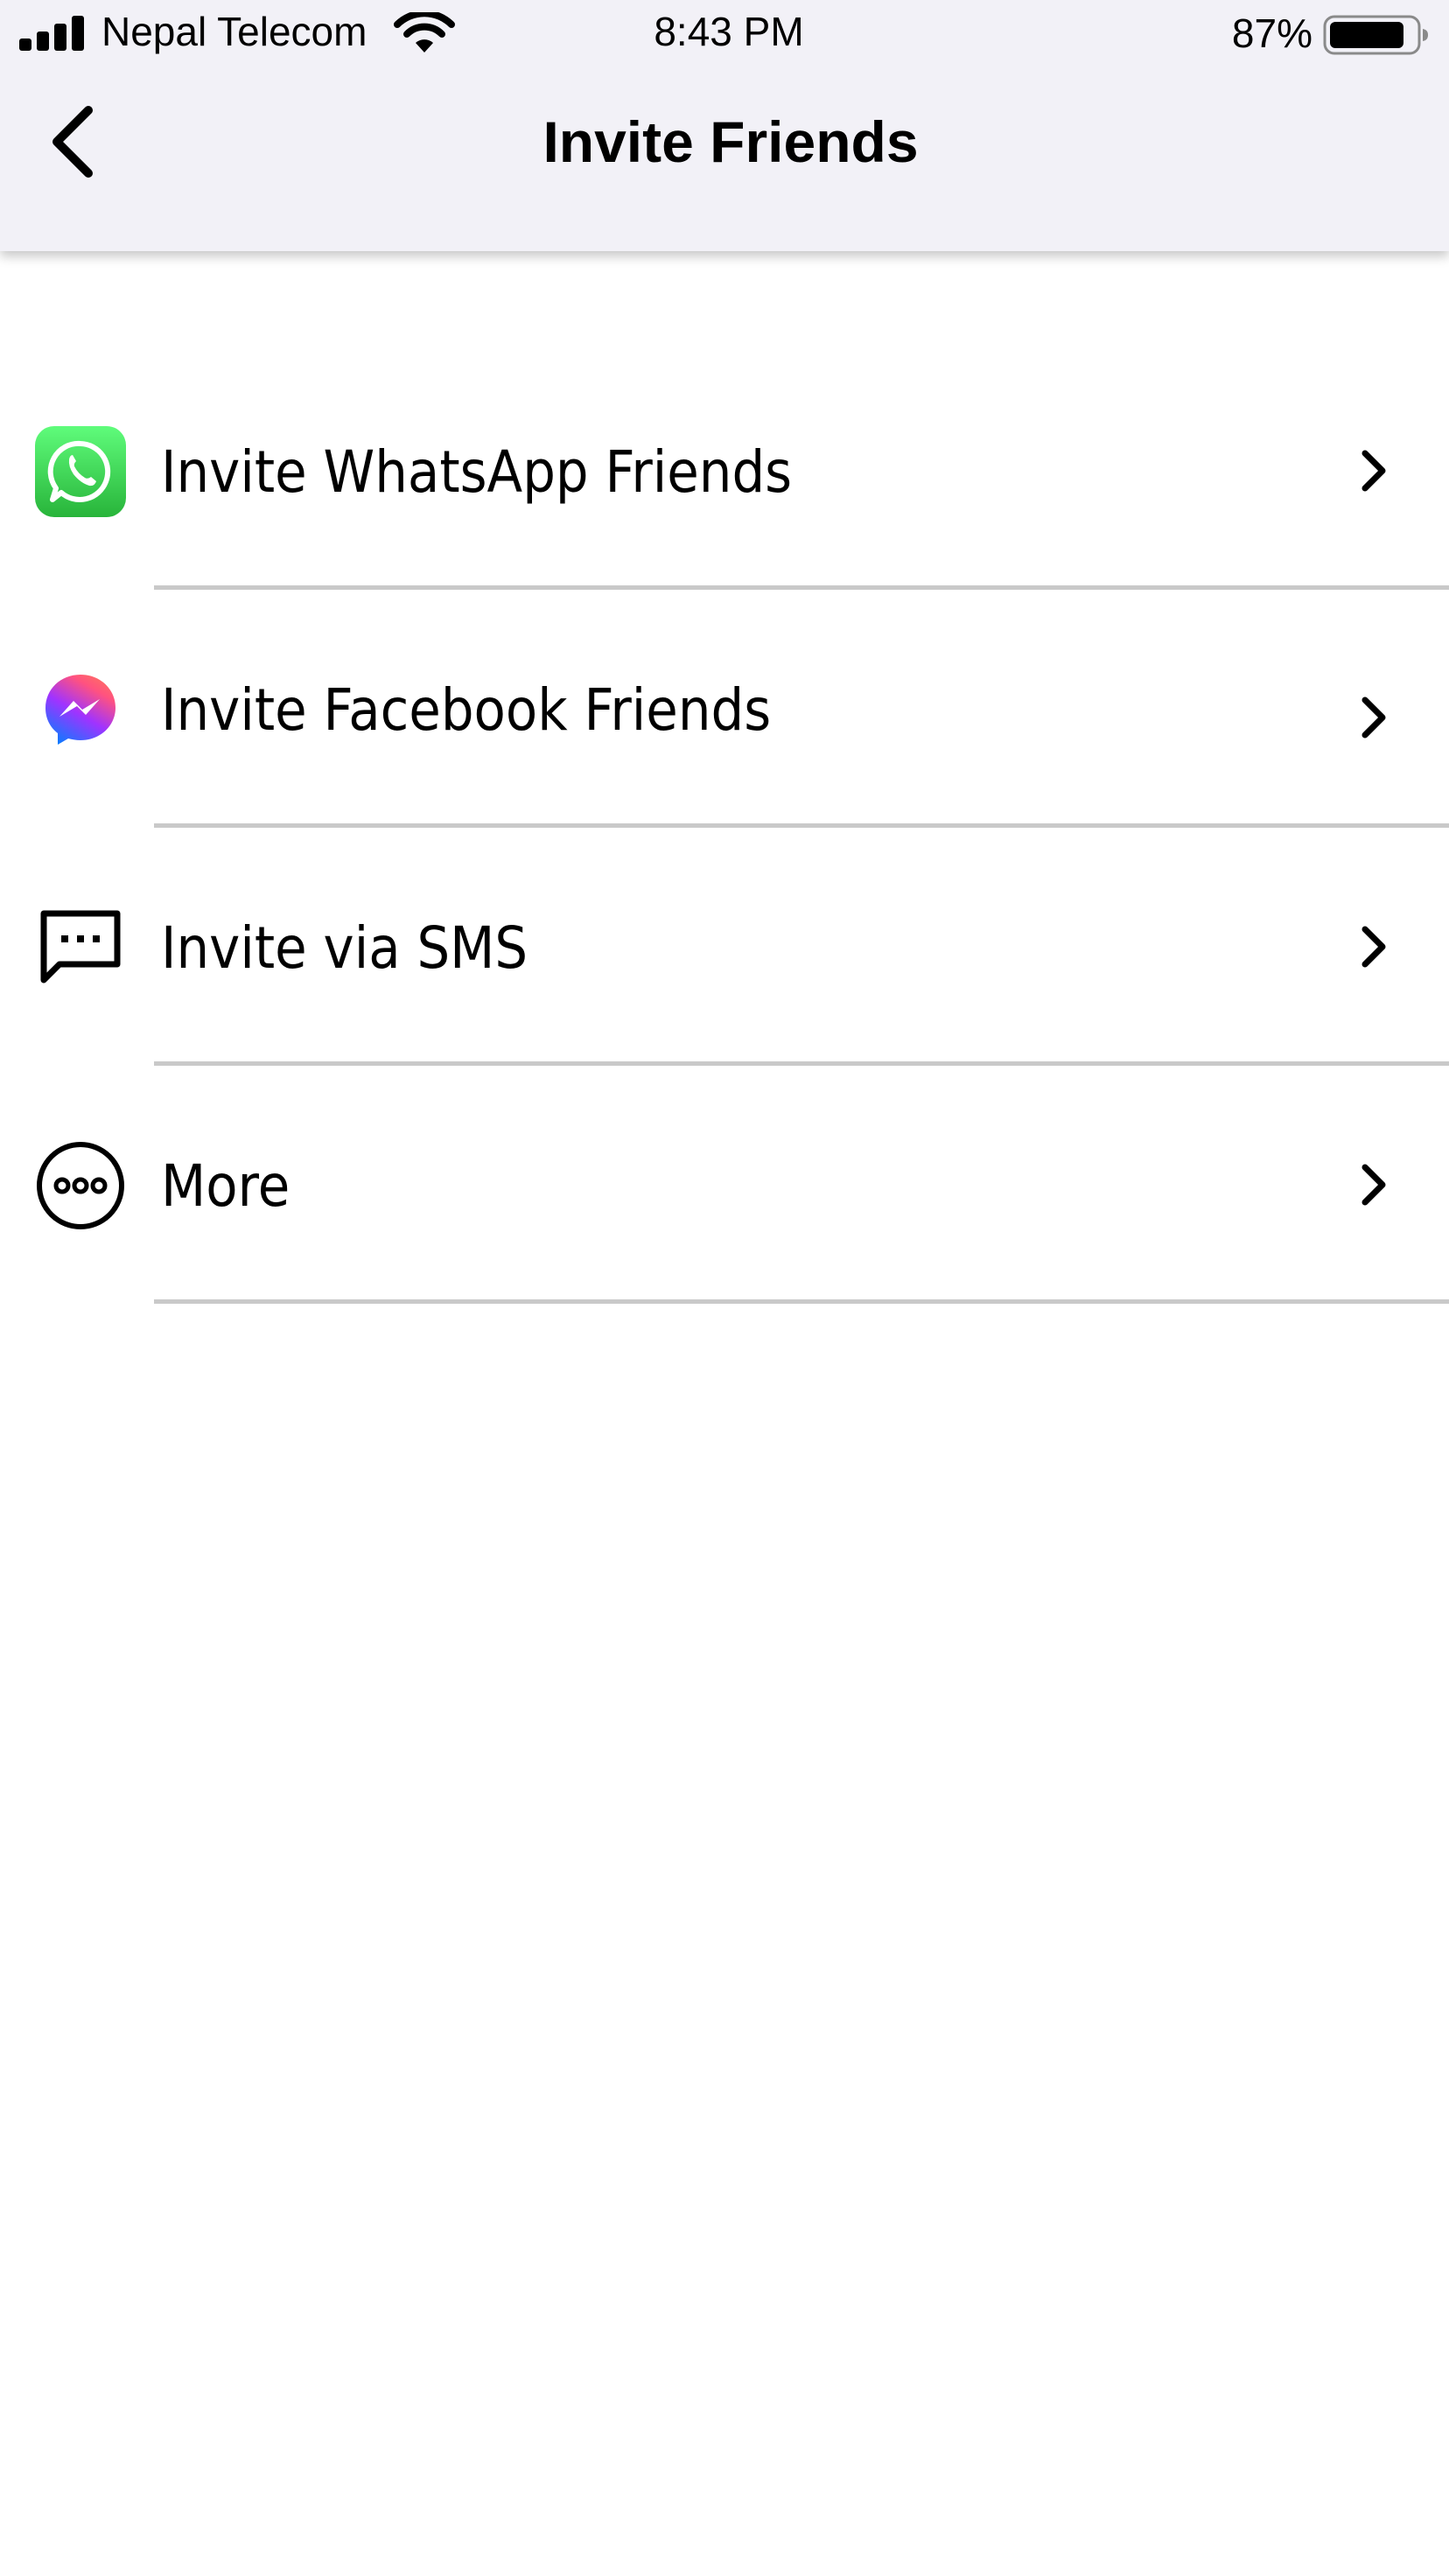  Describe the element at coordinates (477, 472) in the screenshot. I see `invite-whatsapp-label: Invite WhatsApp Friends` at that location.